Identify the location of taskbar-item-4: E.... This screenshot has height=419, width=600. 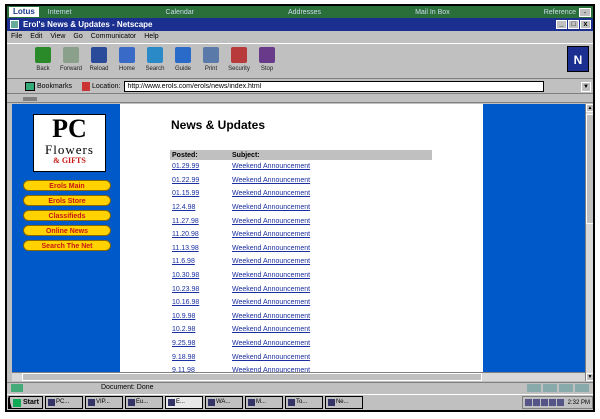
(183, 402).